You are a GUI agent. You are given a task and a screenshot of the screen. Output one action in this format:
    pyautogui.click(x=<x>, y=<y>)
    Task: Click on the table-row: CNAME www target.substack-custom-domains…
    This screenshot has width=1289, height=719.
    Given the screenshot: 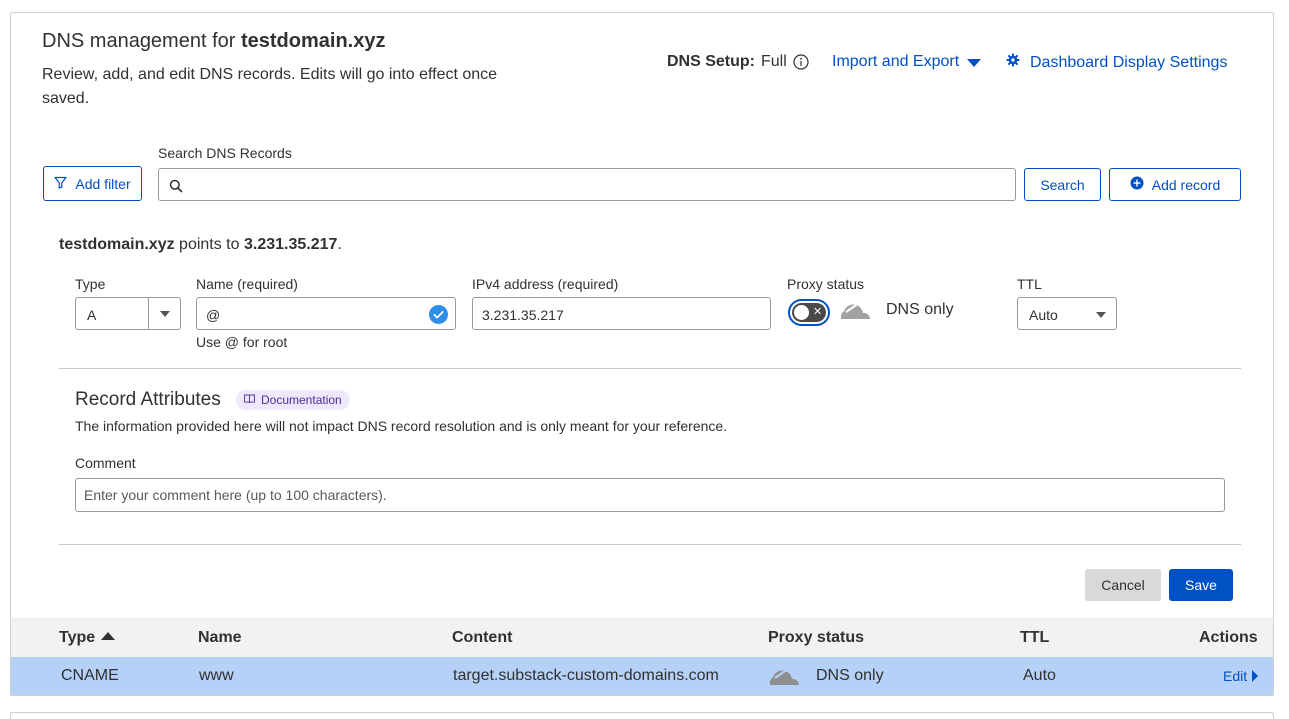 What is the action you would take?
    pyautogui.click(x=642, y=676)
    